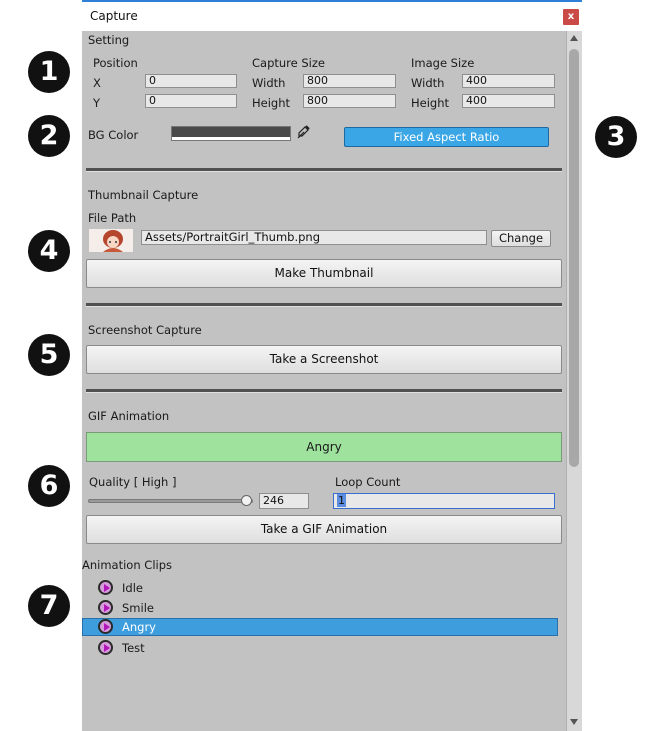 This screenshot has height=731, width=660. I want to click on clip-label: Angry, so click(139, 627).